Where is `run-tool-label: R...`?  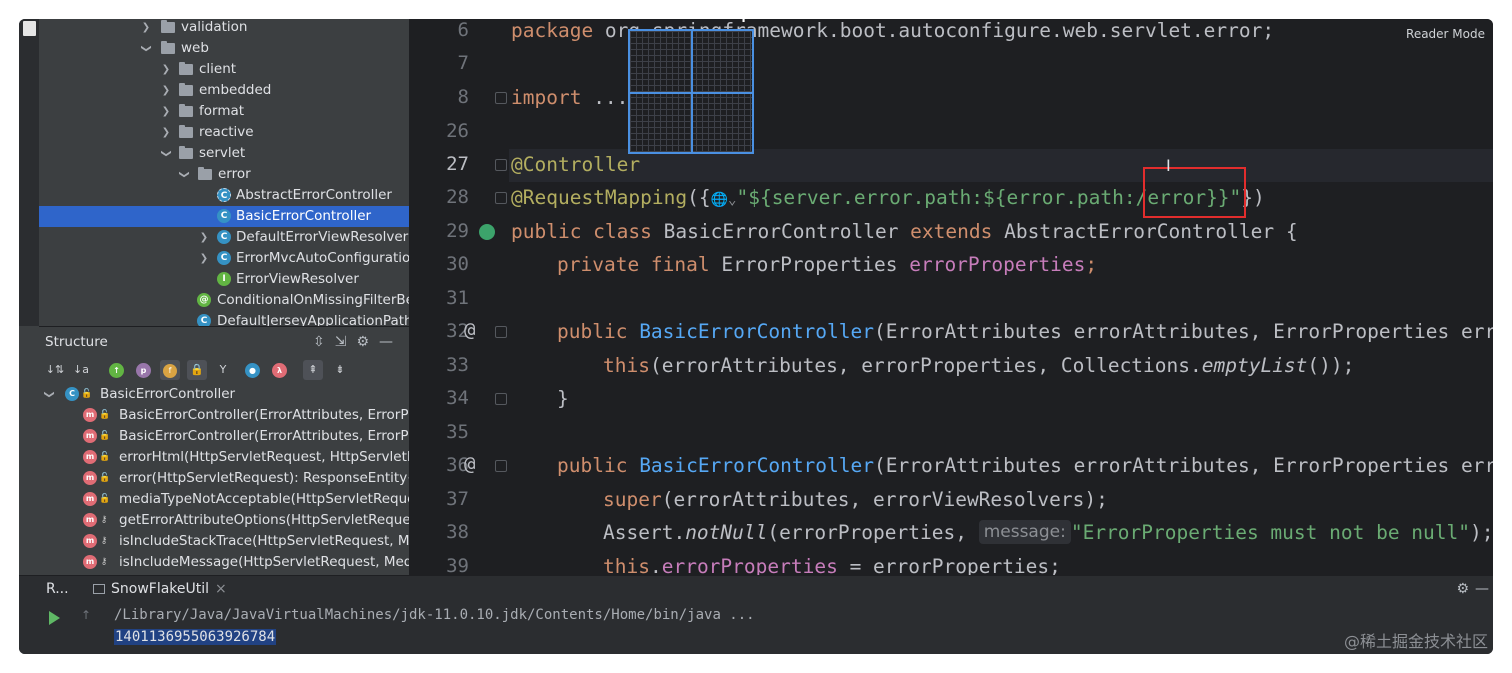 run-tool-label: R... is located at coordinates (57, 589).